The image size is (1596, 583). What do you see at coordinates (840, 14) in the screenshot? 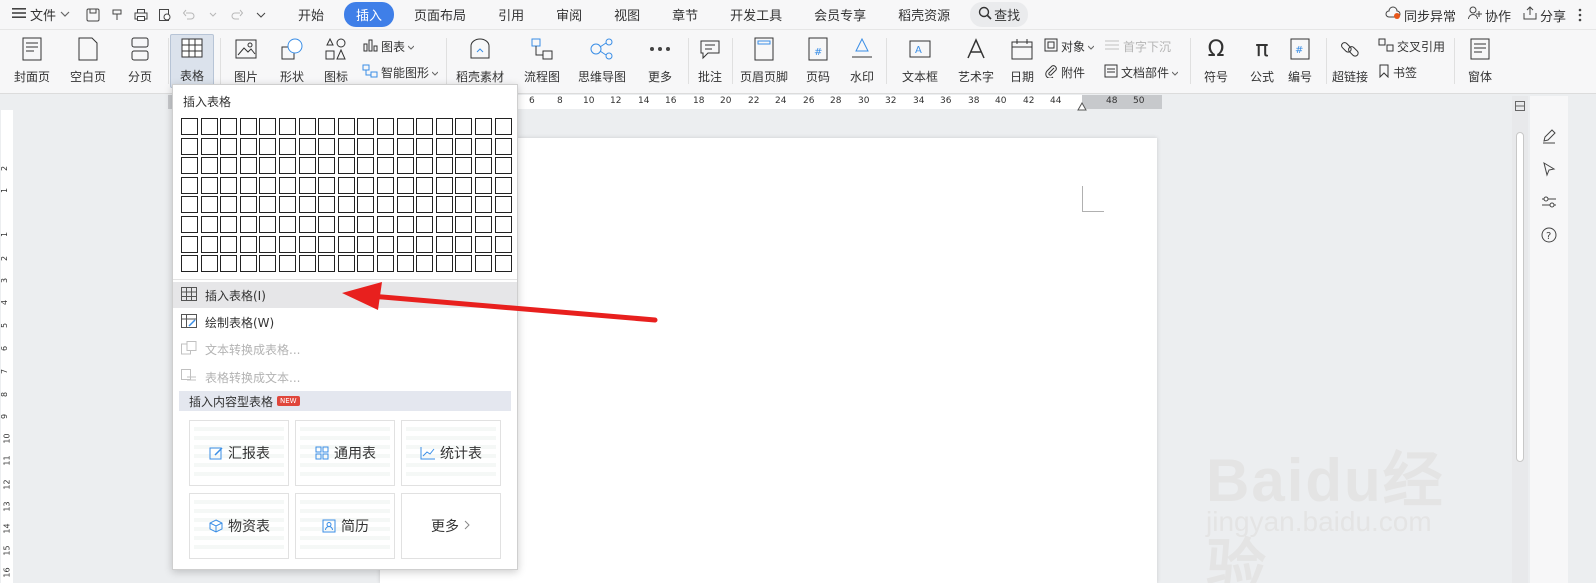
I see `tab-member: 会员专享` at bounding box center [840, 14].